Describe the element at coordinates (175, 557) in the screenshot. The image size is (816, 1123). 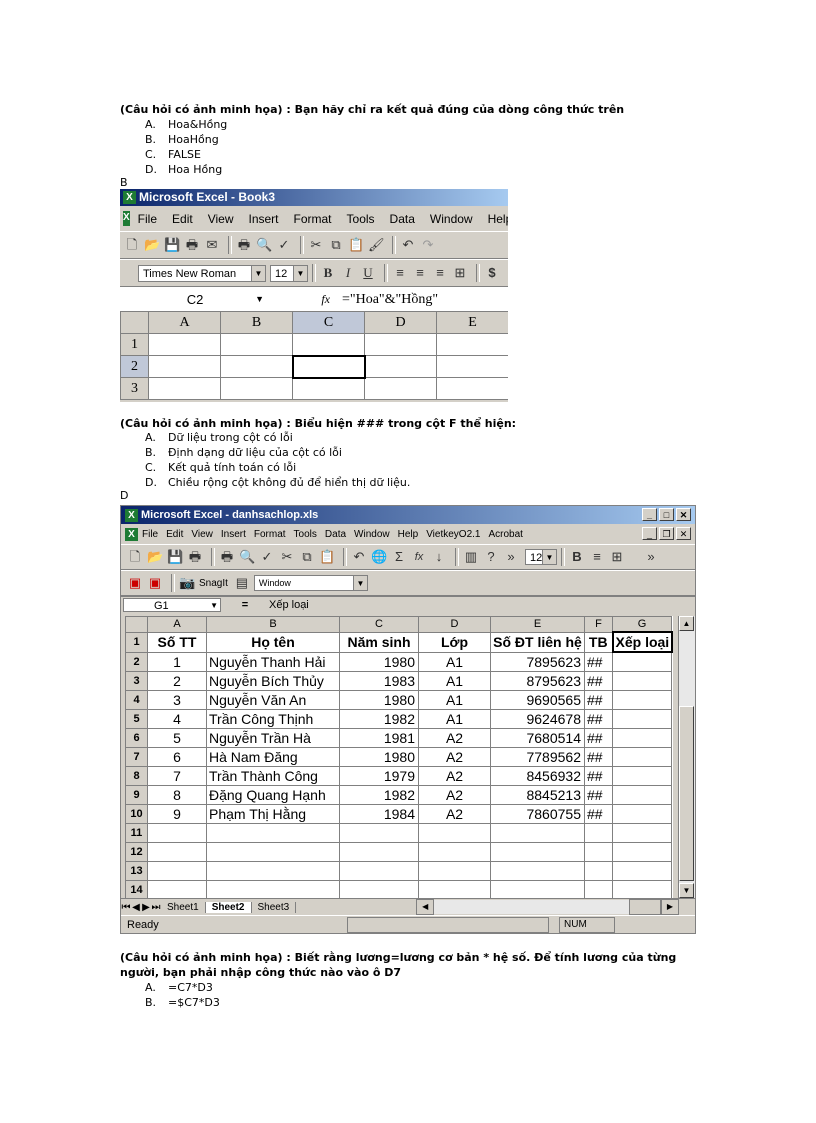
I see `save-icon: 💾` at that location.